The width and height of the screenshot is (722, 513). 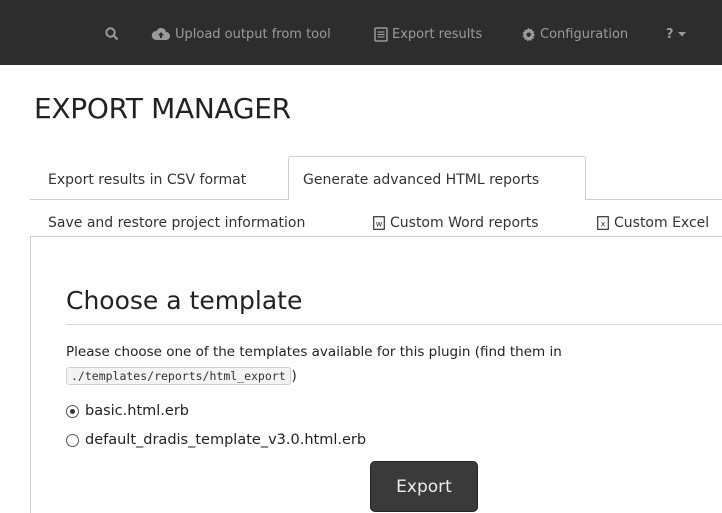 I want to click on template-option-dradis: default_dradis_template_v3.0.html.erb, so click(x=216, y=440).